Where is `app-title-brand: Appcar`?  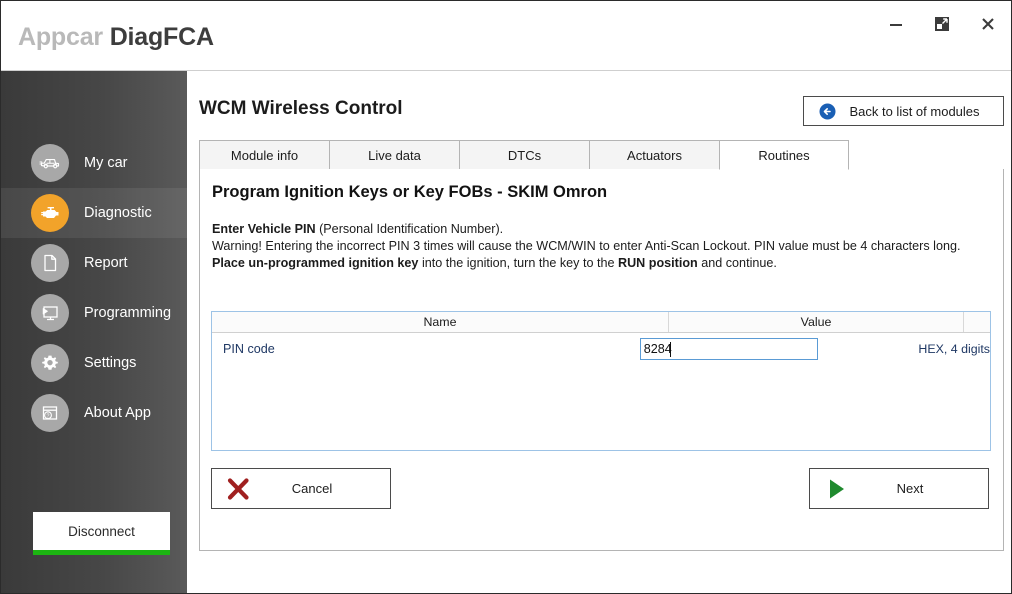
app-title-brand: Appcar is located at coordinates (60, 37).